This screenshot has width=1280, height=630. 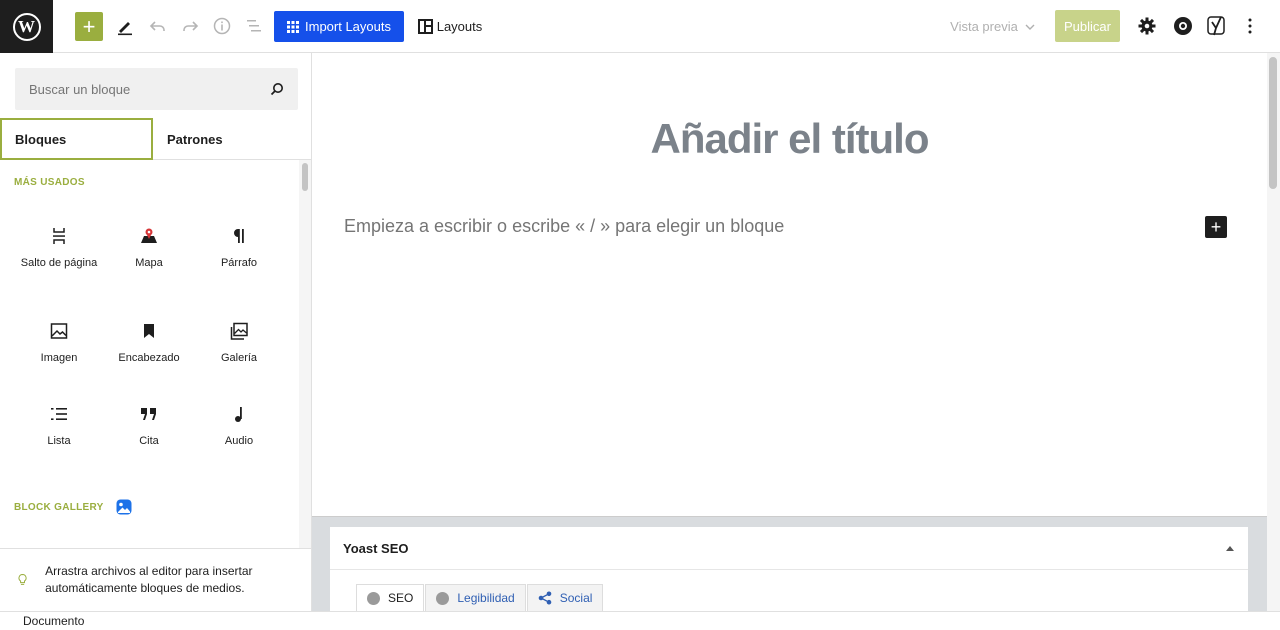 I want to click on meta-boxes-area: Yoast SEO SEO Legibilidad Social, so click(x=789, y=564).